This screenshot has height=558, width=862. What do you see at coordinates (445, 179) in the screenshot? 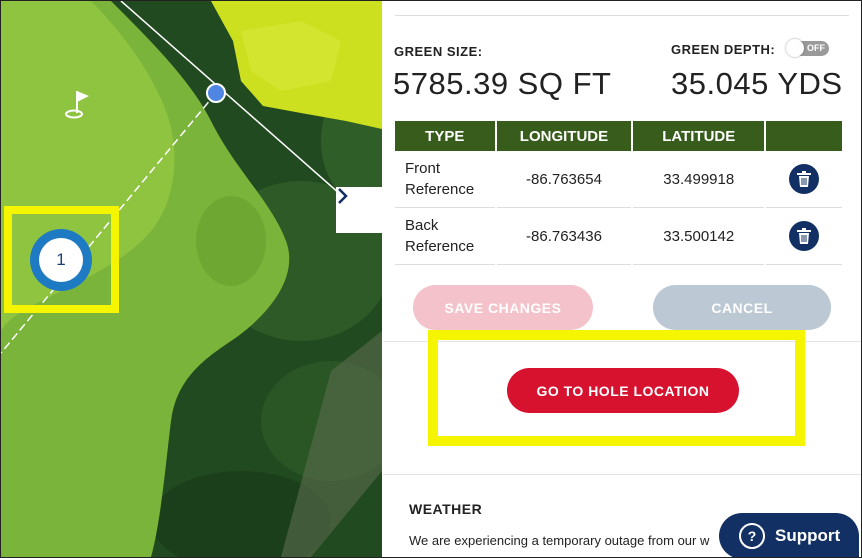
I see `row-type: Front Reference` at bounding box center [445, 179].